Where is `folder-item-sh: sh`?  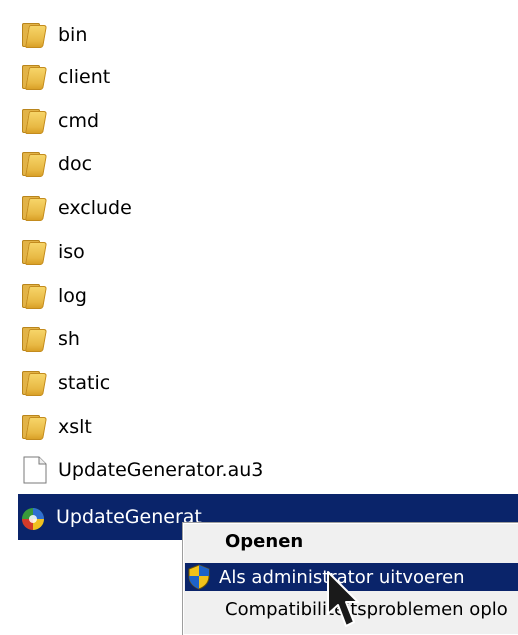
folder-item-sh: sh is located at coordinates (50, 339).